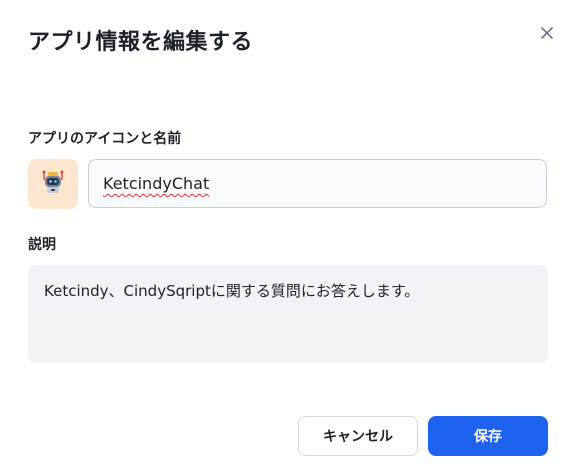 This screenshot has width=579, height=476. I want to click on app-name-value: KetcindyChat, so click(156, 183).